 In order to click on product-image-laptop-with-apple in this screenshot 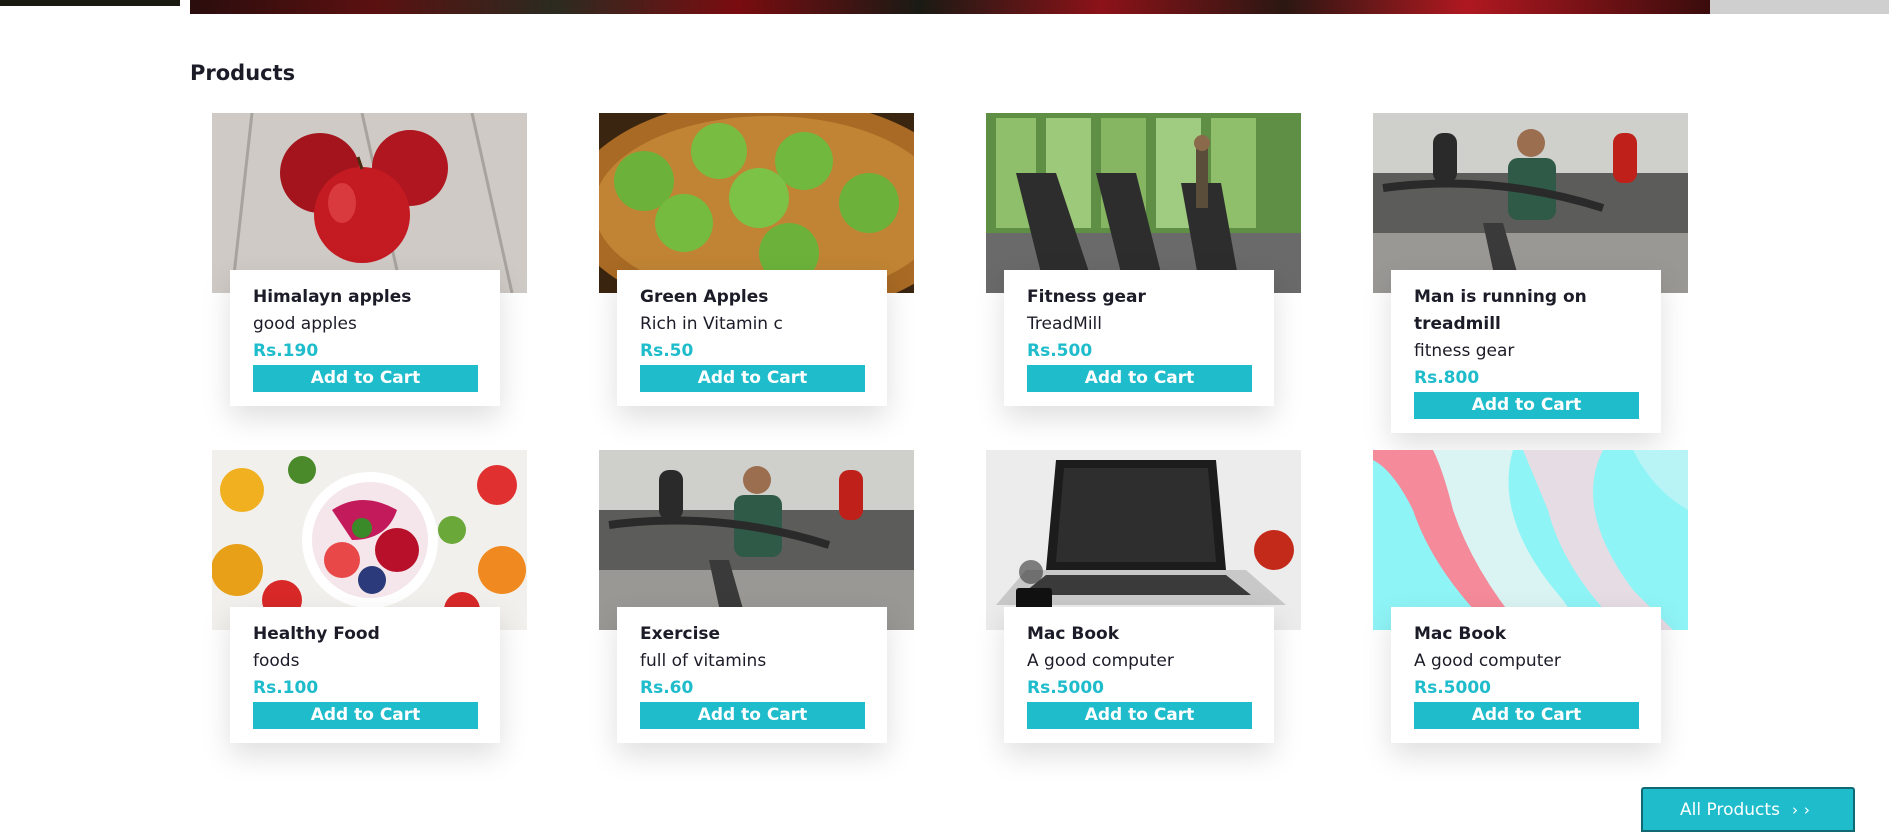, I will do `click(1143, 540)`.